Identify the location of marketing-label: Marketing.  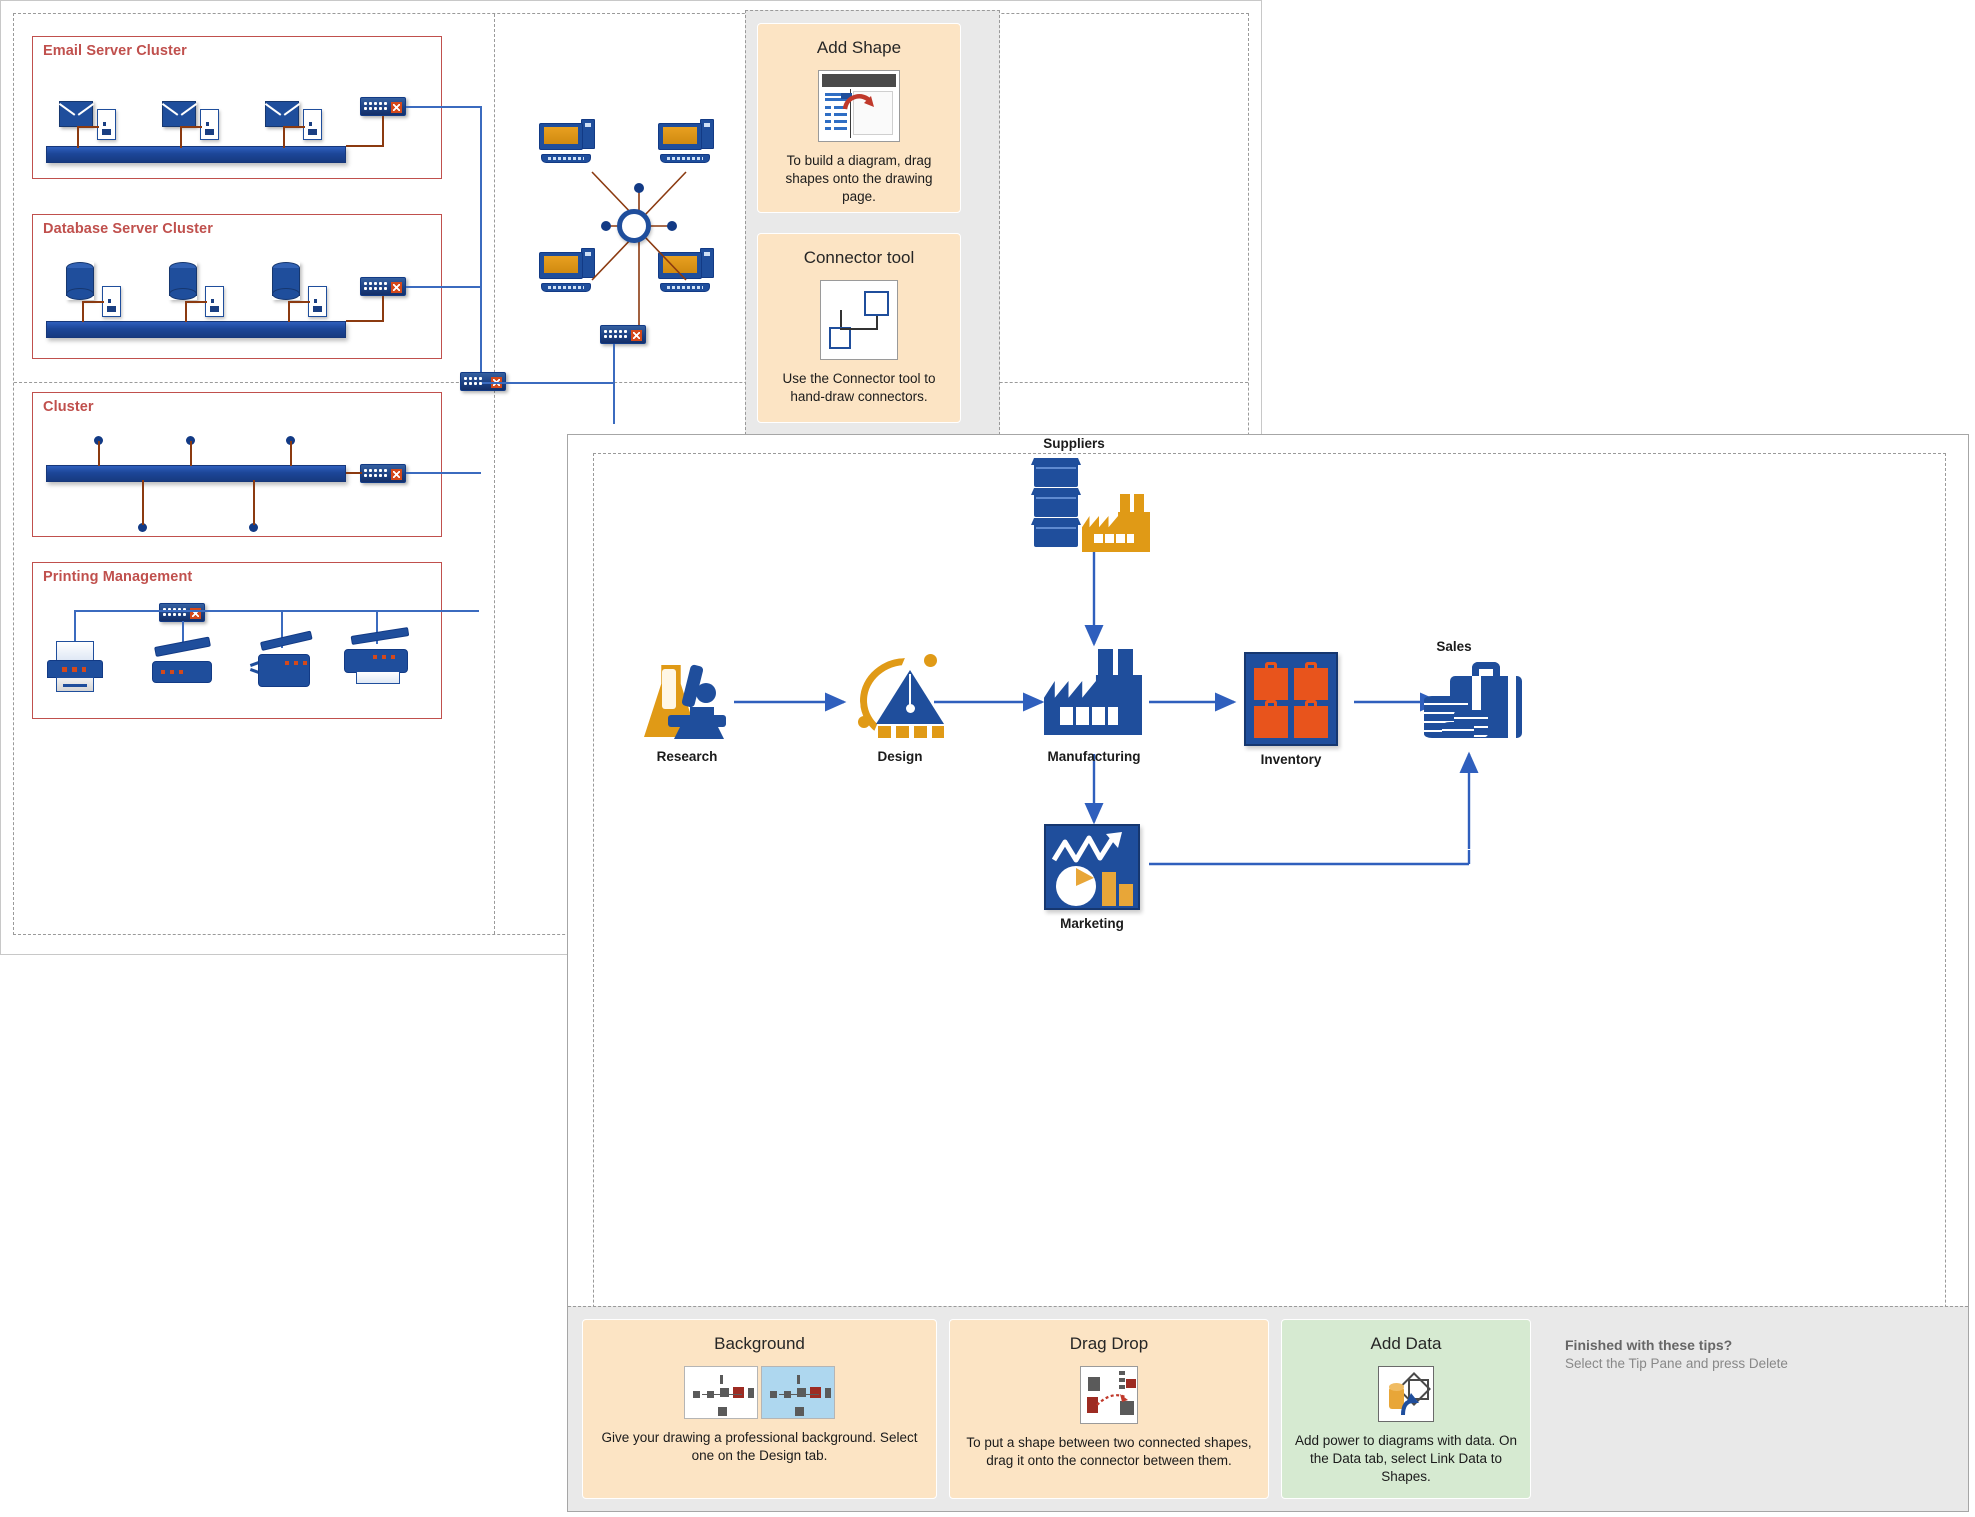
(1092, 923).